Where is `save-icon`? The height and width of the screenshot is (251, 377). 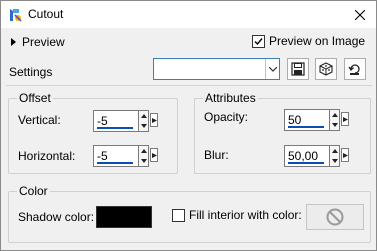 save-icon is located at coordinates (298, 69).